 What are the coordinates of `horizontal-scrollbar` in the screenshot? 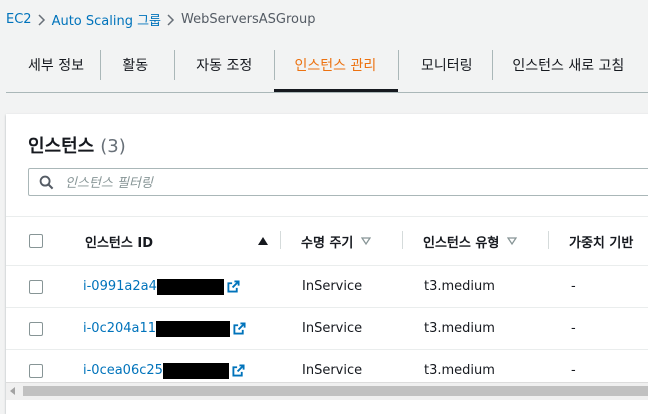 It's located at (327, 391).